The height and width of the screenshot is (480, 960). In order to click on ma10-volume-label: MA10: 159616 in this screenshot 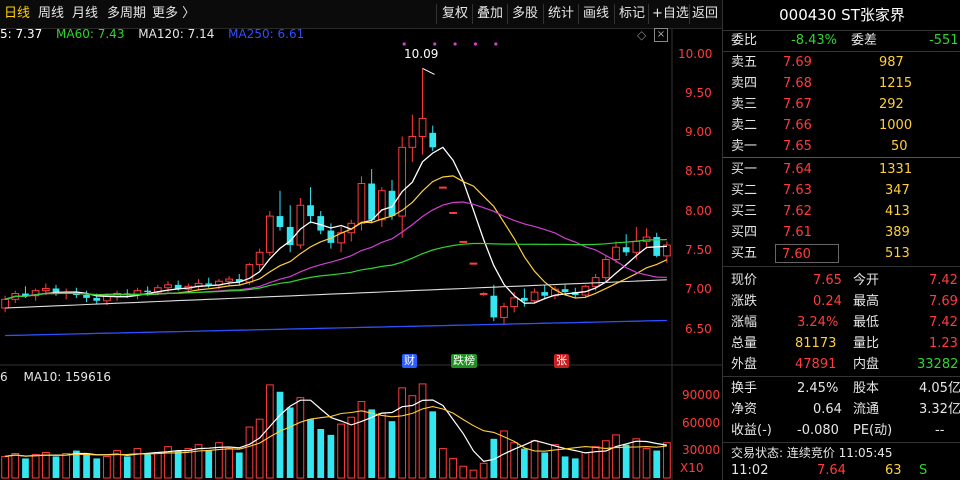, I will do `click(67, 377)`.